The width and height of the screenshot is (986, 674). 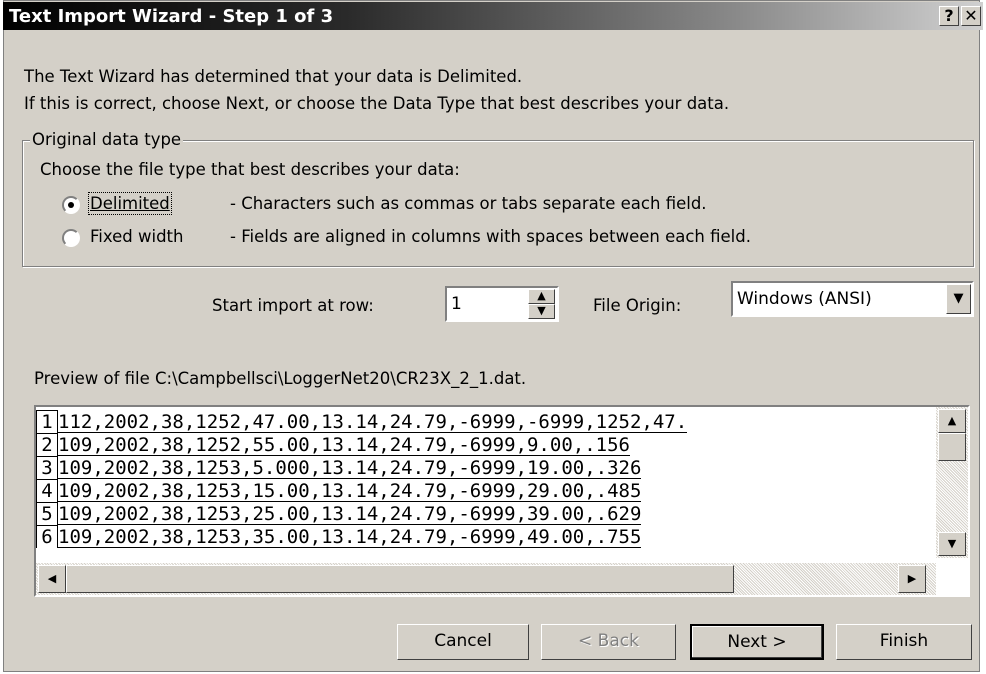 What do you see at coordinates (949, 16) in the screenshot?
I see `help-button: ?` at bounding box center [949, 16].